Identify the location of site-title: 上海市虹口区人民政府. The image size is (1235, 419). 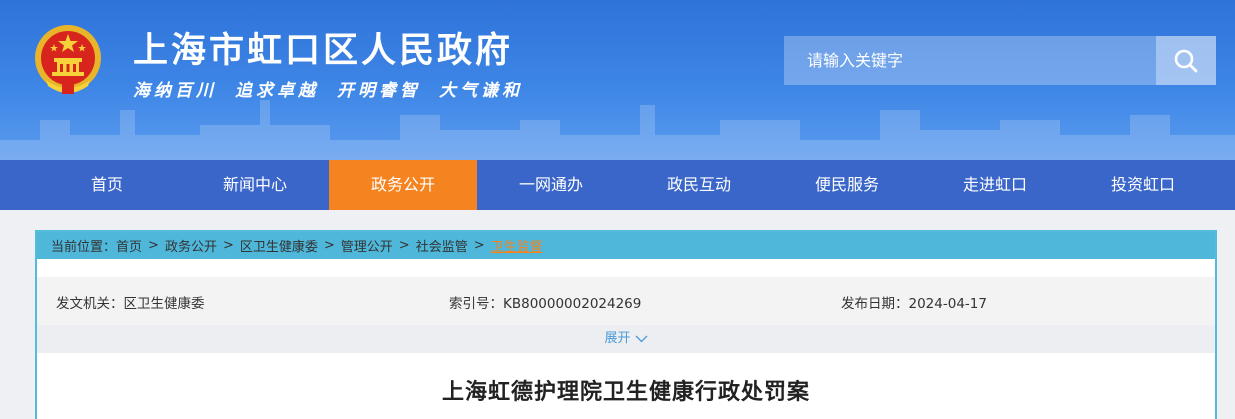
(323, 51).